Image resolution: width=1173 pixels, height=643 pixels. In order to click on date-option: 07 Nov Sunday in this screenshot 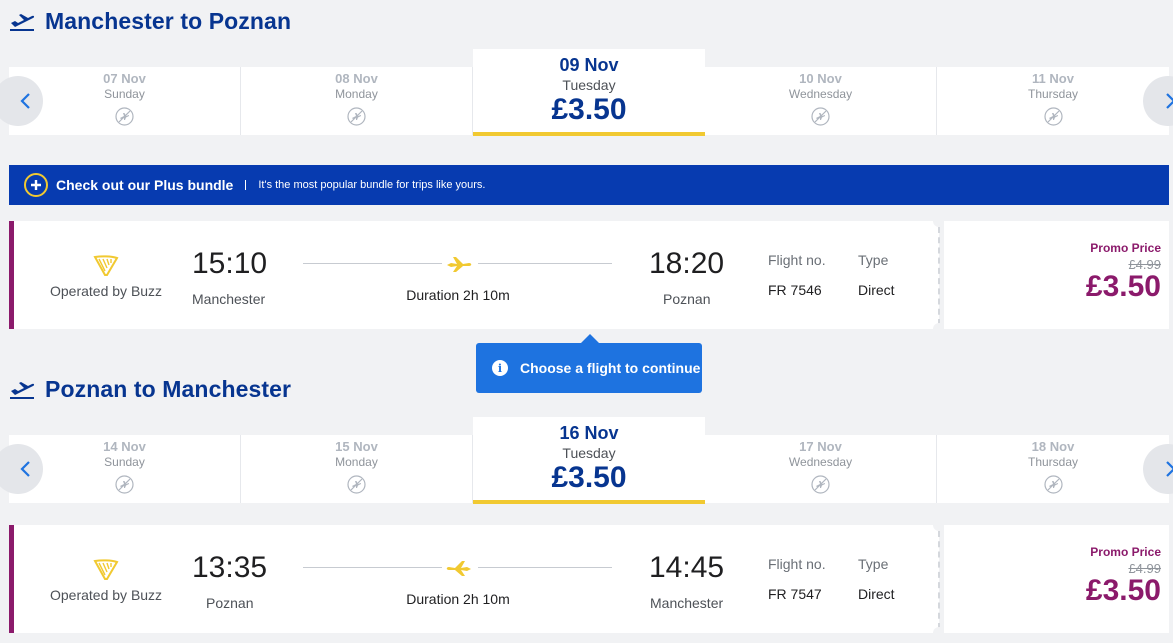, I will do `click(125, 101)`.